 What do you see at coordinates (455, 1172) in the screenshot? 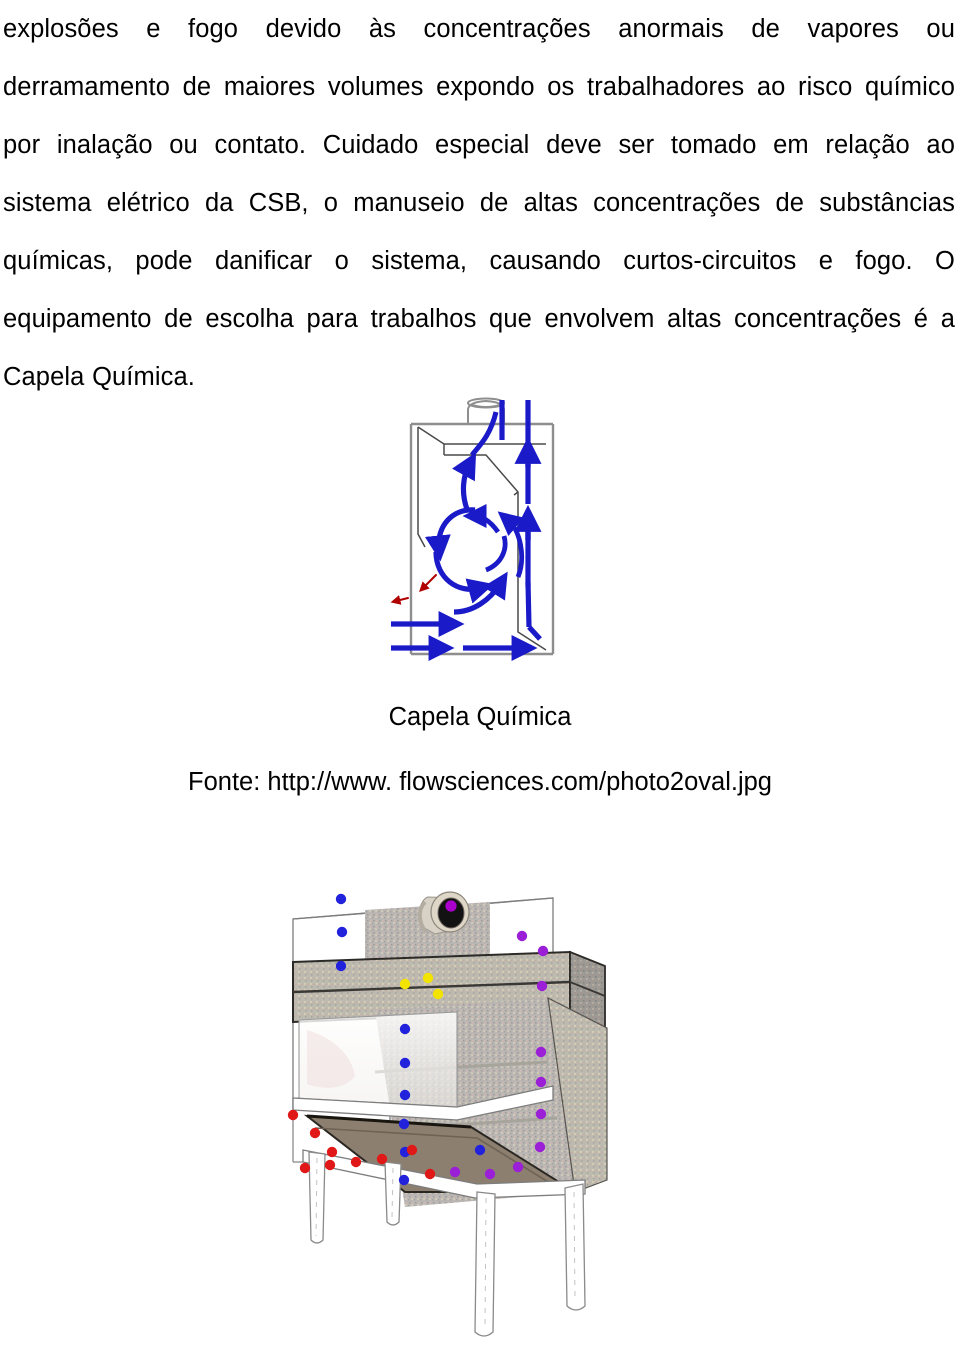
I see `particle-purple-low-group` at bounding box center [455, 1172].